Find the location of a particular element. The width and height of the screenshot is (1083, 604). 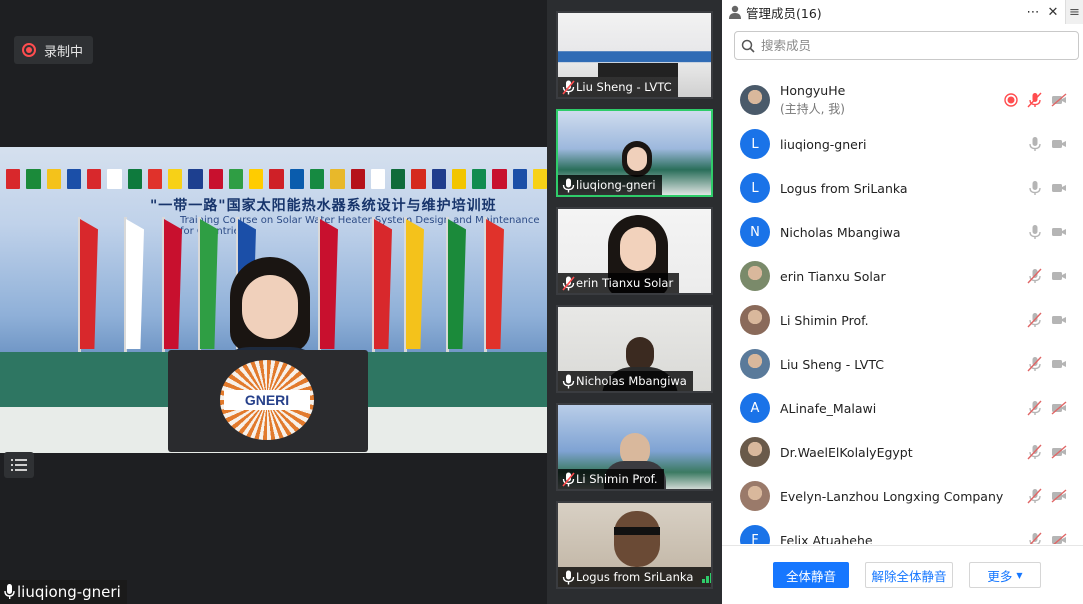

member-name-block: Evelyn-Lanzhou Longxing Company is located at coordinates (891, 496).